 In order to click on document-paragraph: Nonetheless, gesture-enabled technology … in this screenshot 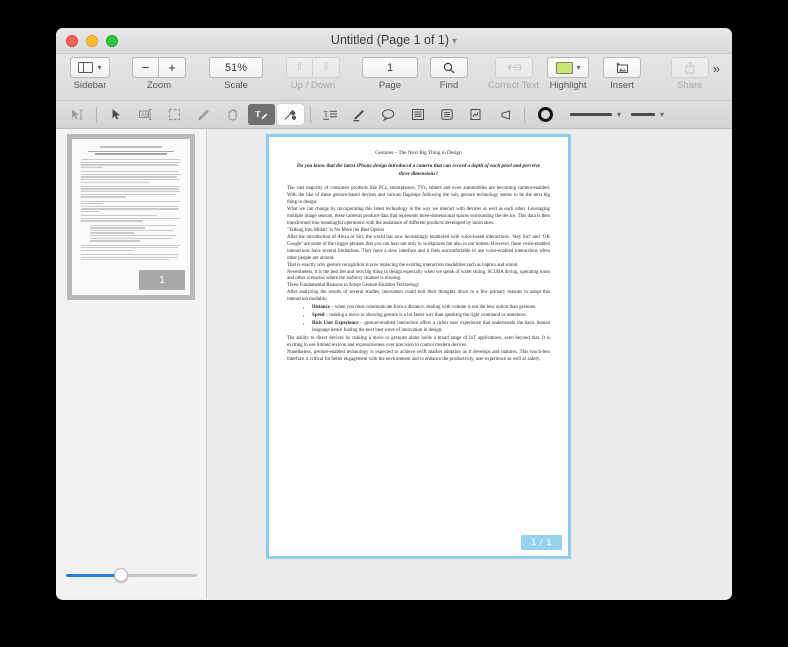, I will do `click(418, 355)`.